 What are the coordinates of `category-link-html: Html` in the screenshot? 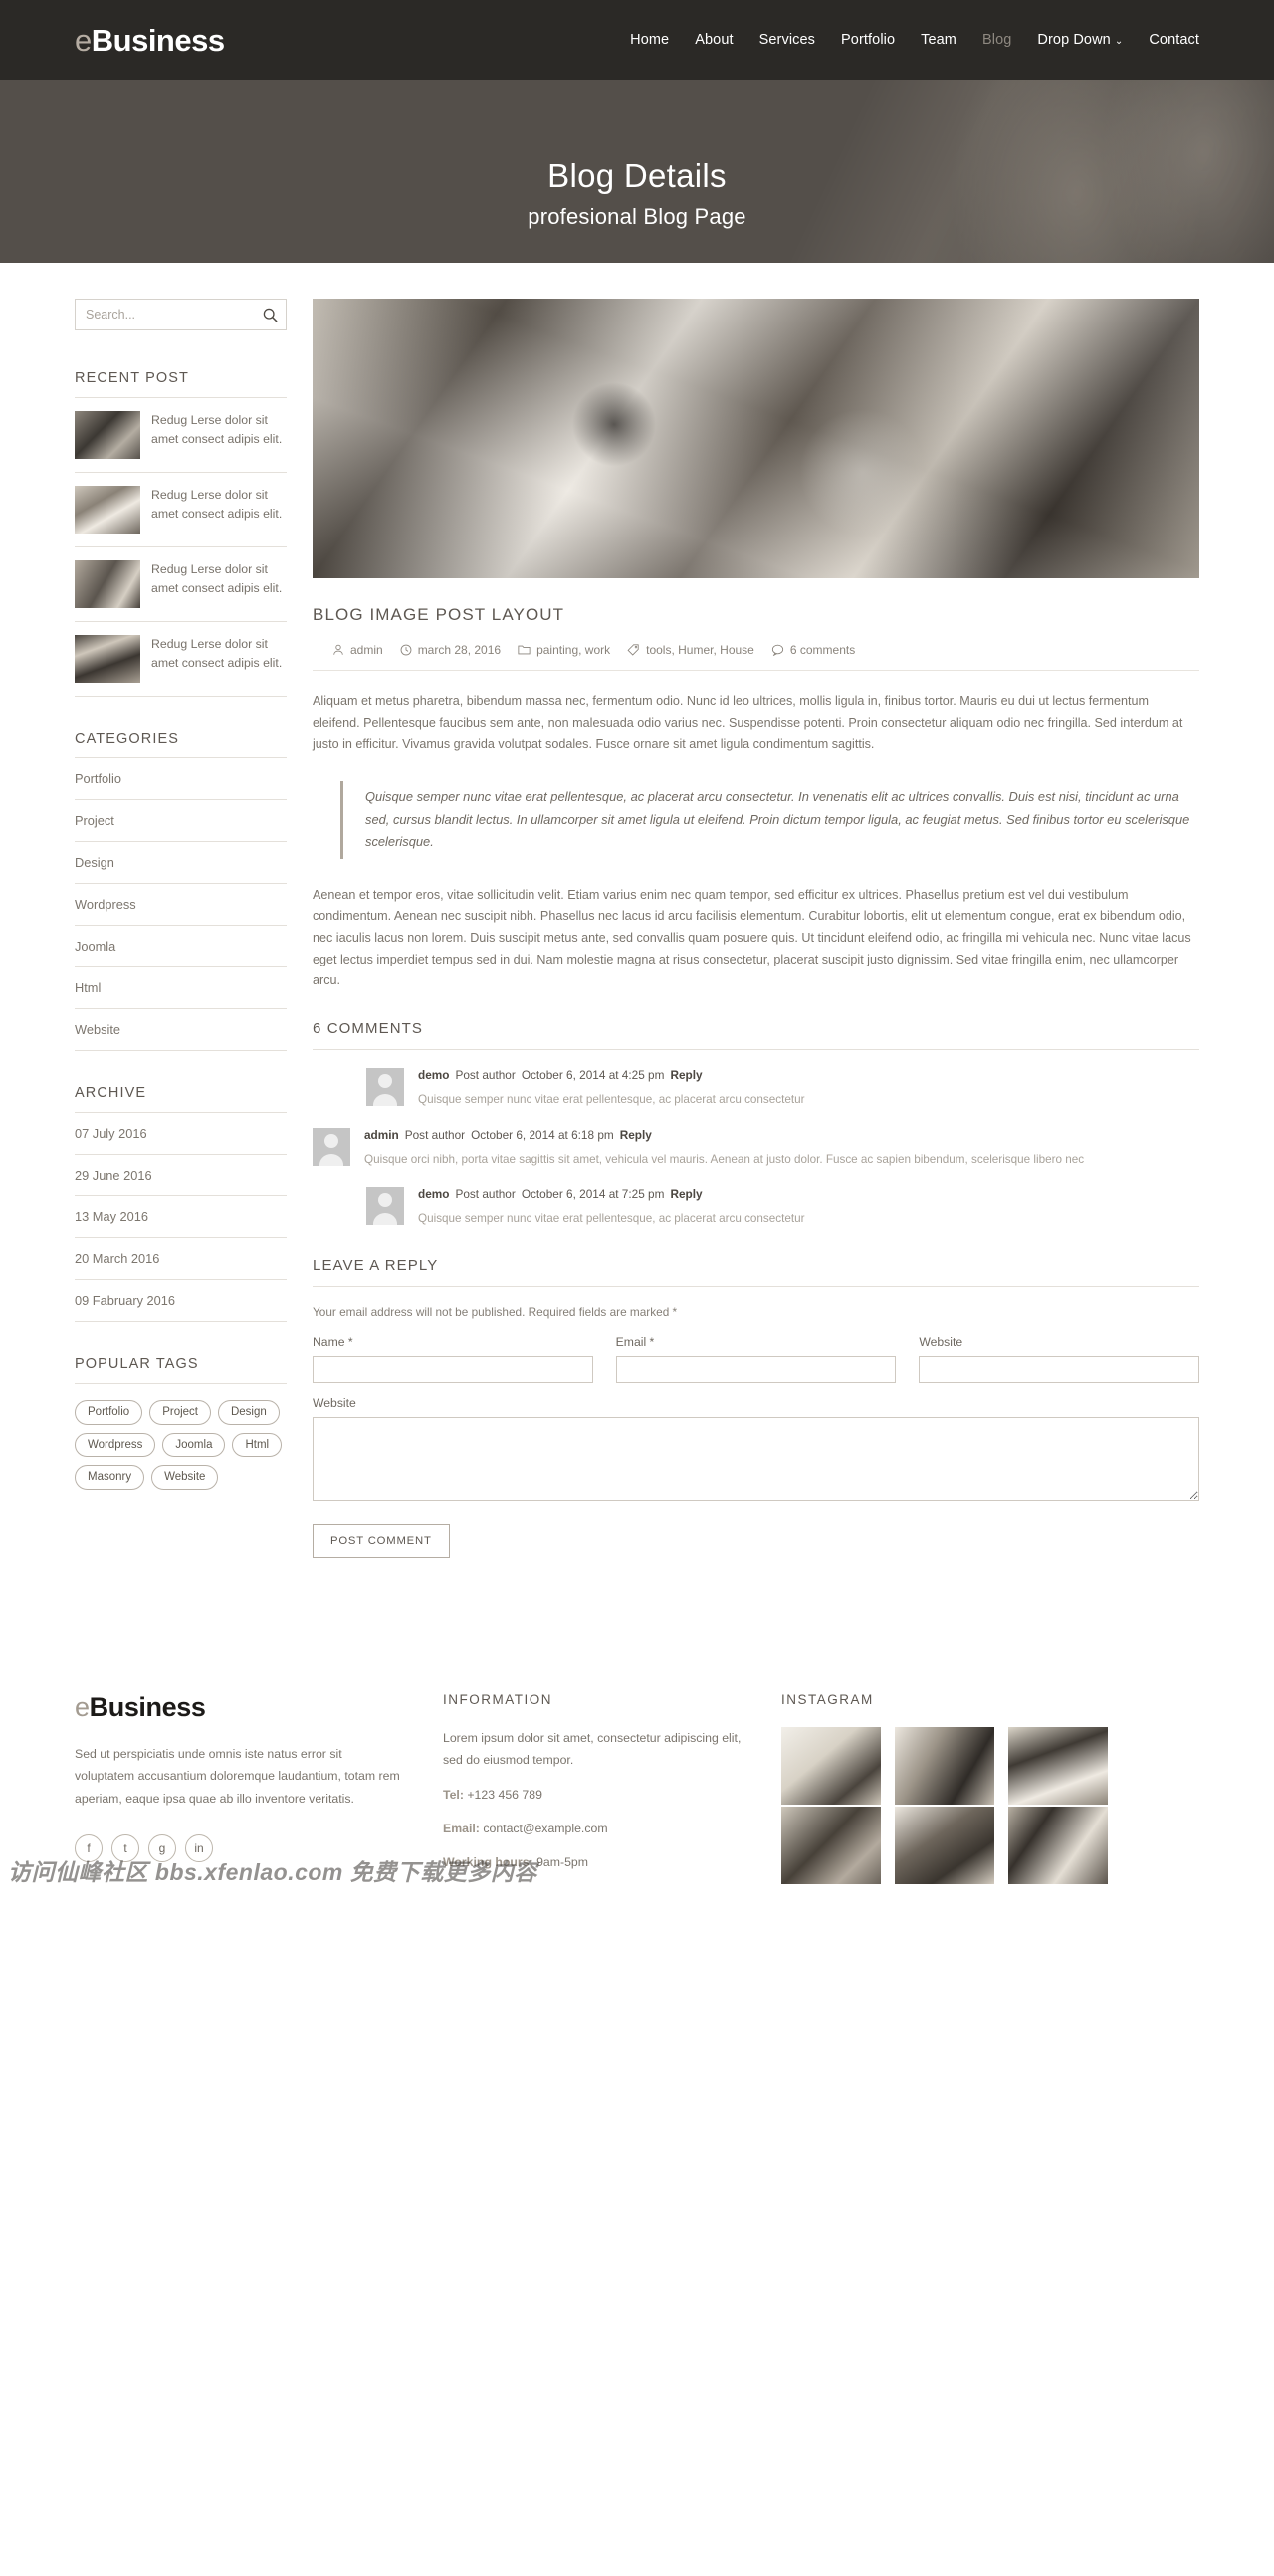 It's located at (181, 987).